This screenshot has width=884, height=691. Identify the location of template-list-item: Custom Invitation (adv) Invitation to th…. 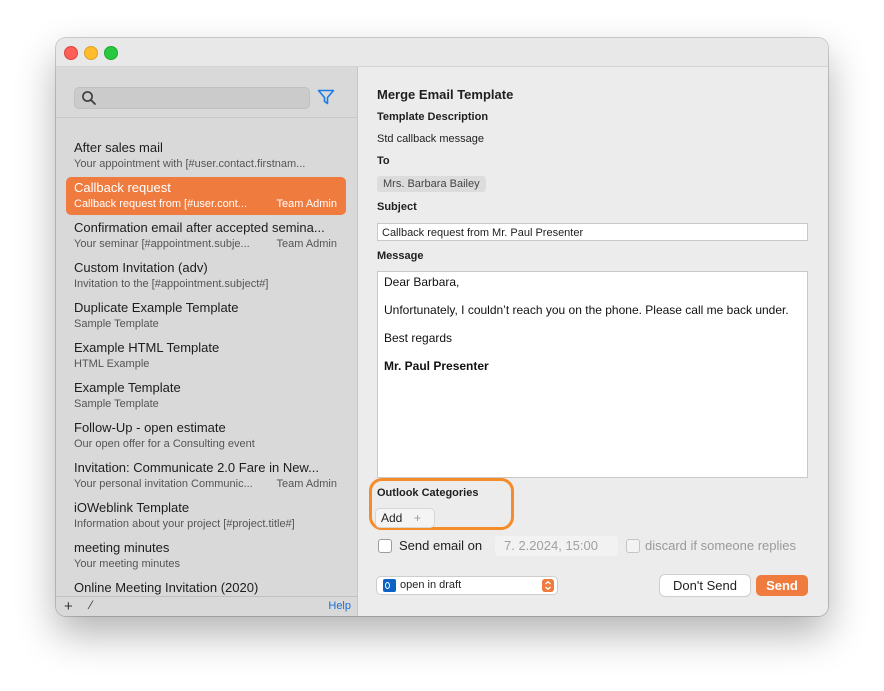
(206, 276).